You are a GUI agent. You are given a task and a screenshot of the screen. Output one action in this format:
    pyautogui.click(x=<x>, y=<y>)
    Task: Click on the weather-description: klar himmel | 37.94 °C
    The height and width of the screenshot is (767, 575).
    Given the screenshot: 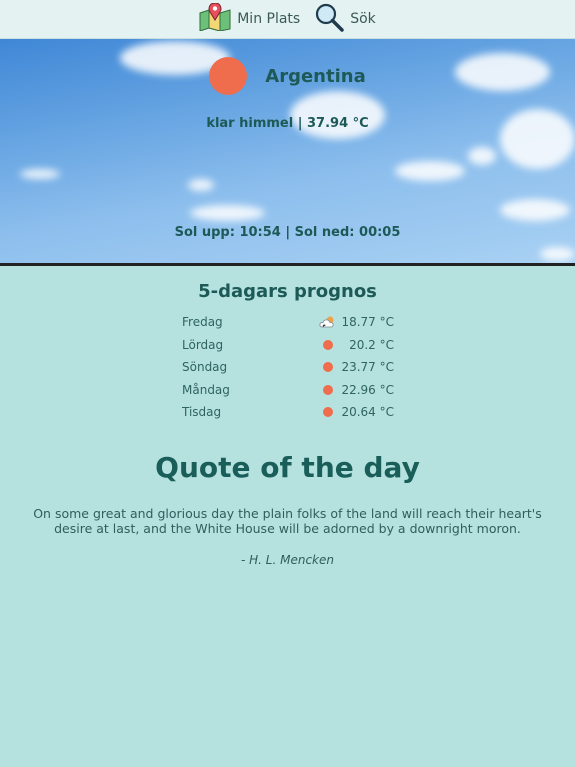 What is the action you would take?
    pyautogui.click(x=287, y=123)
    